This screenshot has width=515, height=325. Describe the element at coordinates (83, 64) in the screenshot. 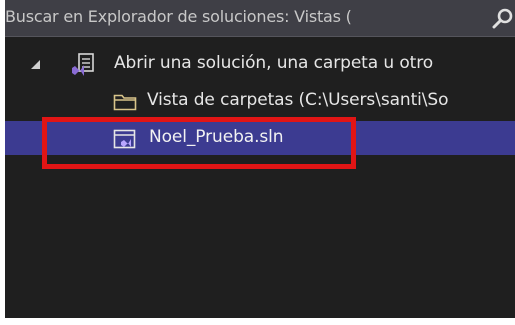

I see `visual-studio-icon` at that location.